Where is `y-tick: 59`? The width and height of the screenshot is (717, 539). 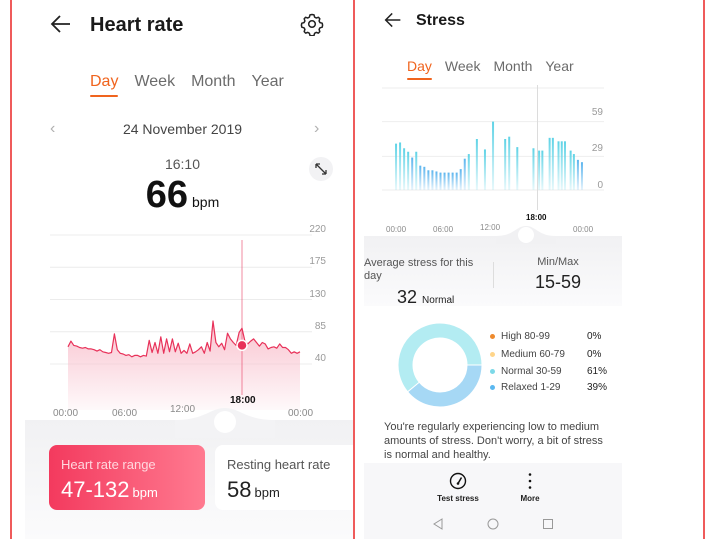
y-tick: 59 is located at coordinates (597, 112).